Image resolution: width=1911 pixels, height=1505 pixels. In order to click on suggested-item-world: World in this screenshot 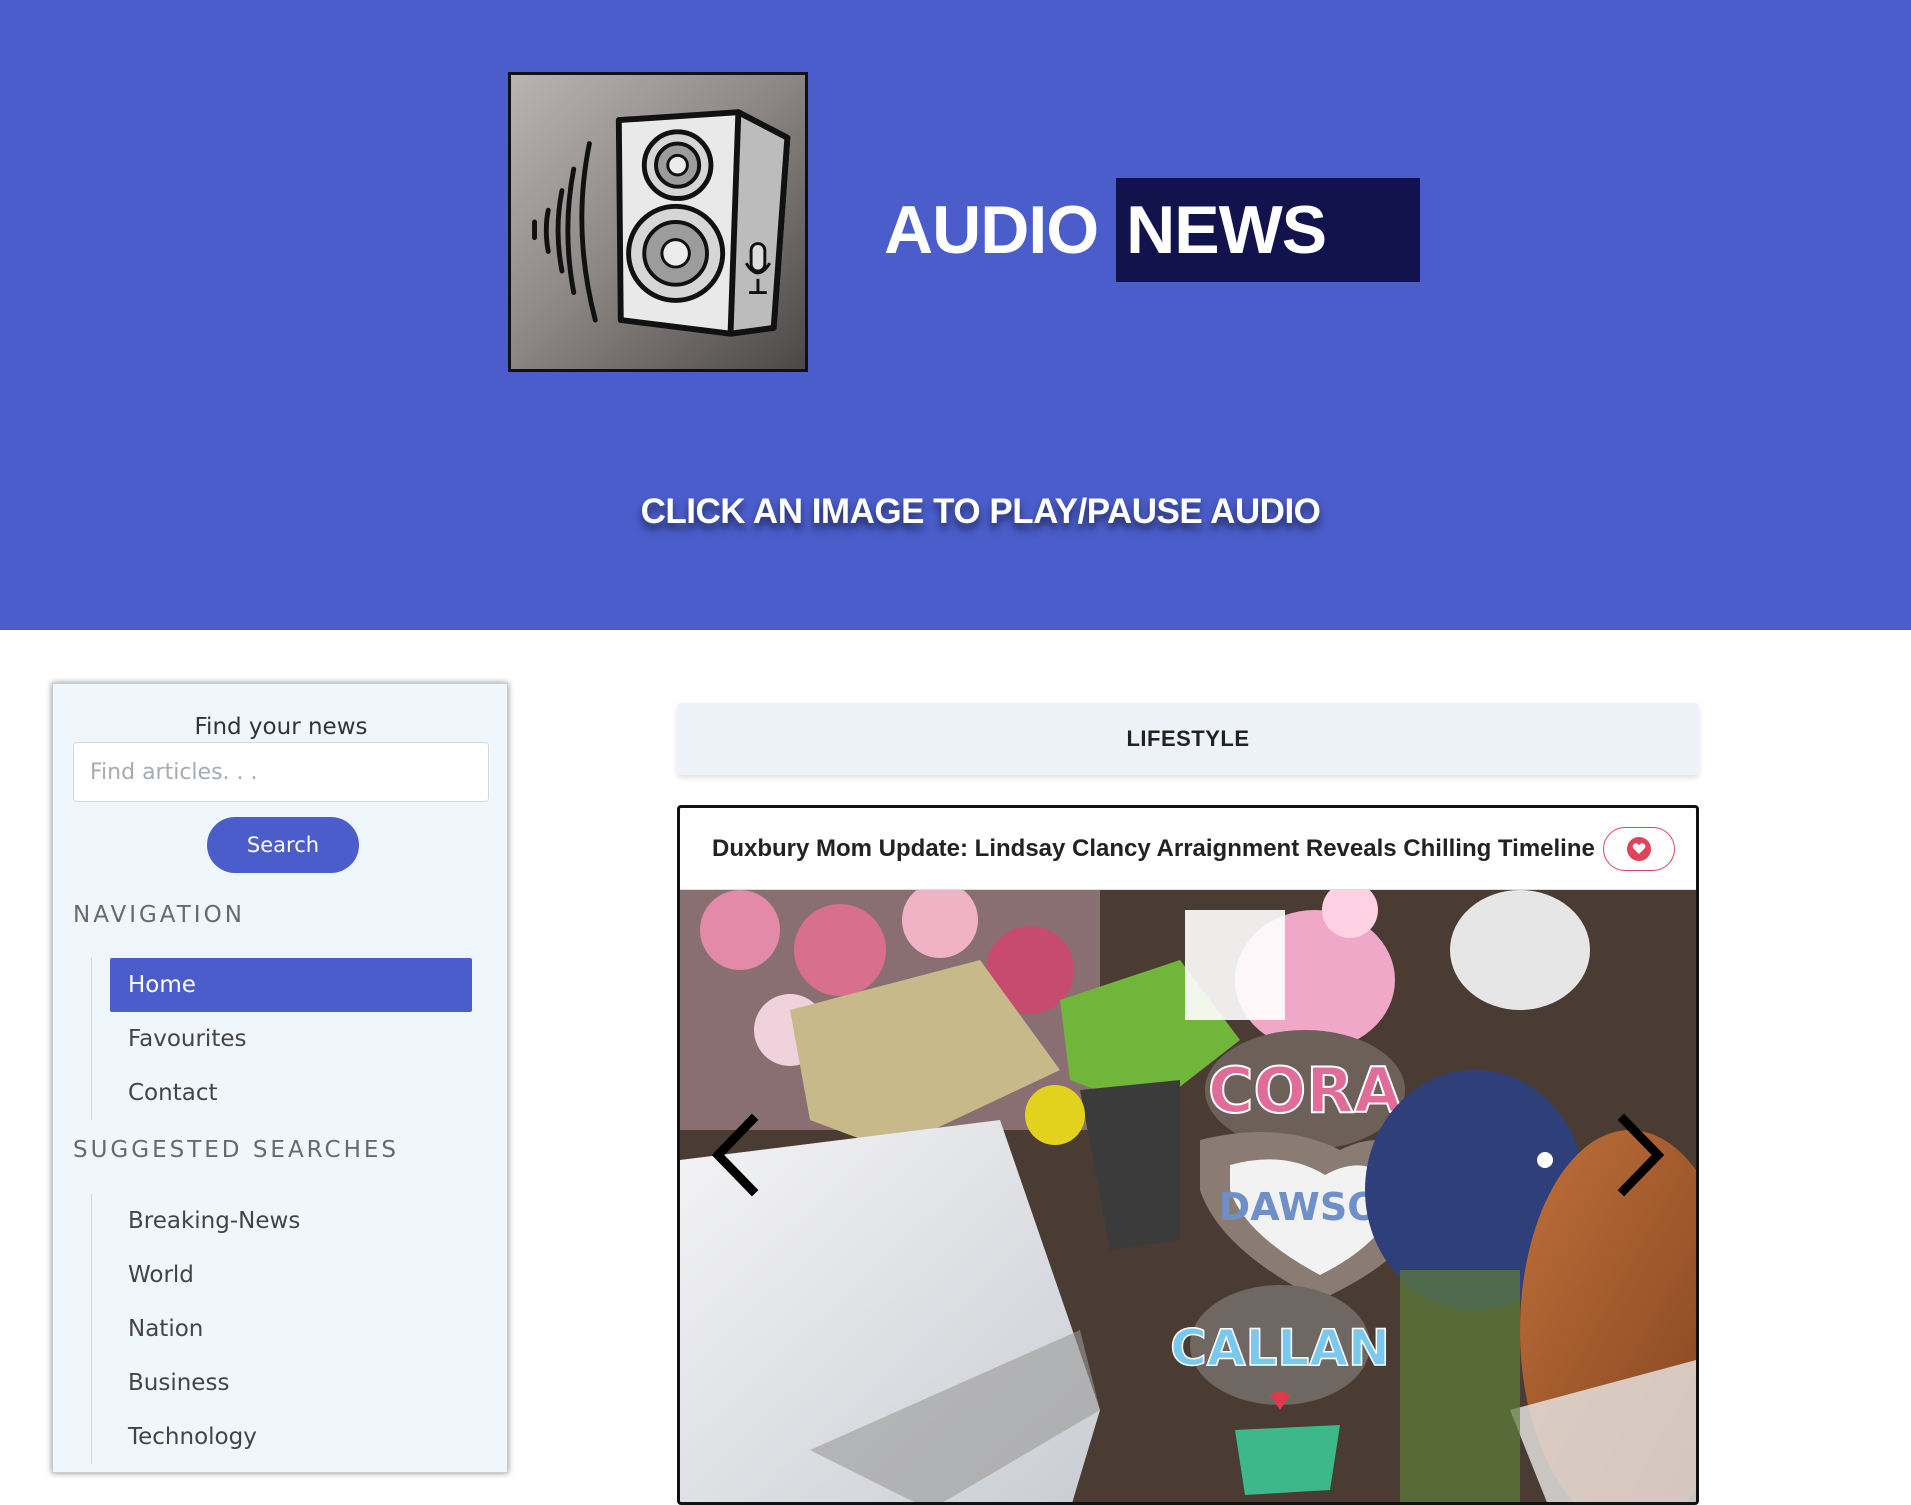, I will do `click(298, 1275)`.